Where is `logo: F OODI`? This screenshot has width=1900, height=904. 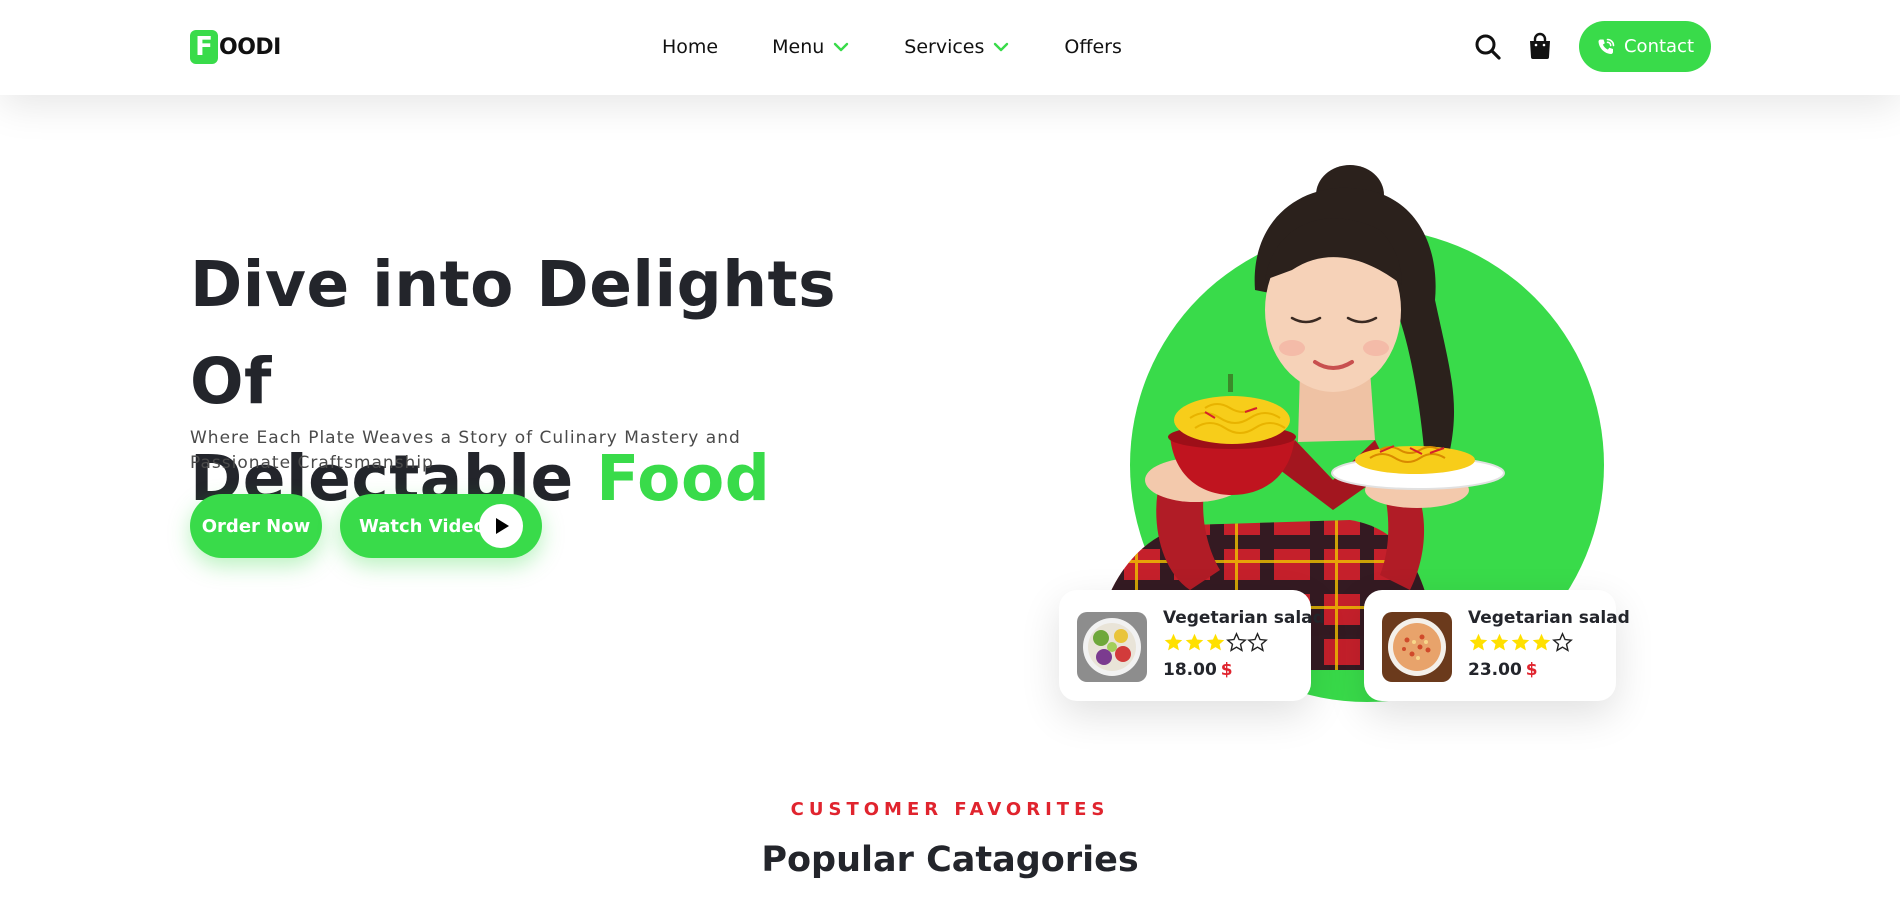
logo: F OODI is located at coordinates (235, 47).